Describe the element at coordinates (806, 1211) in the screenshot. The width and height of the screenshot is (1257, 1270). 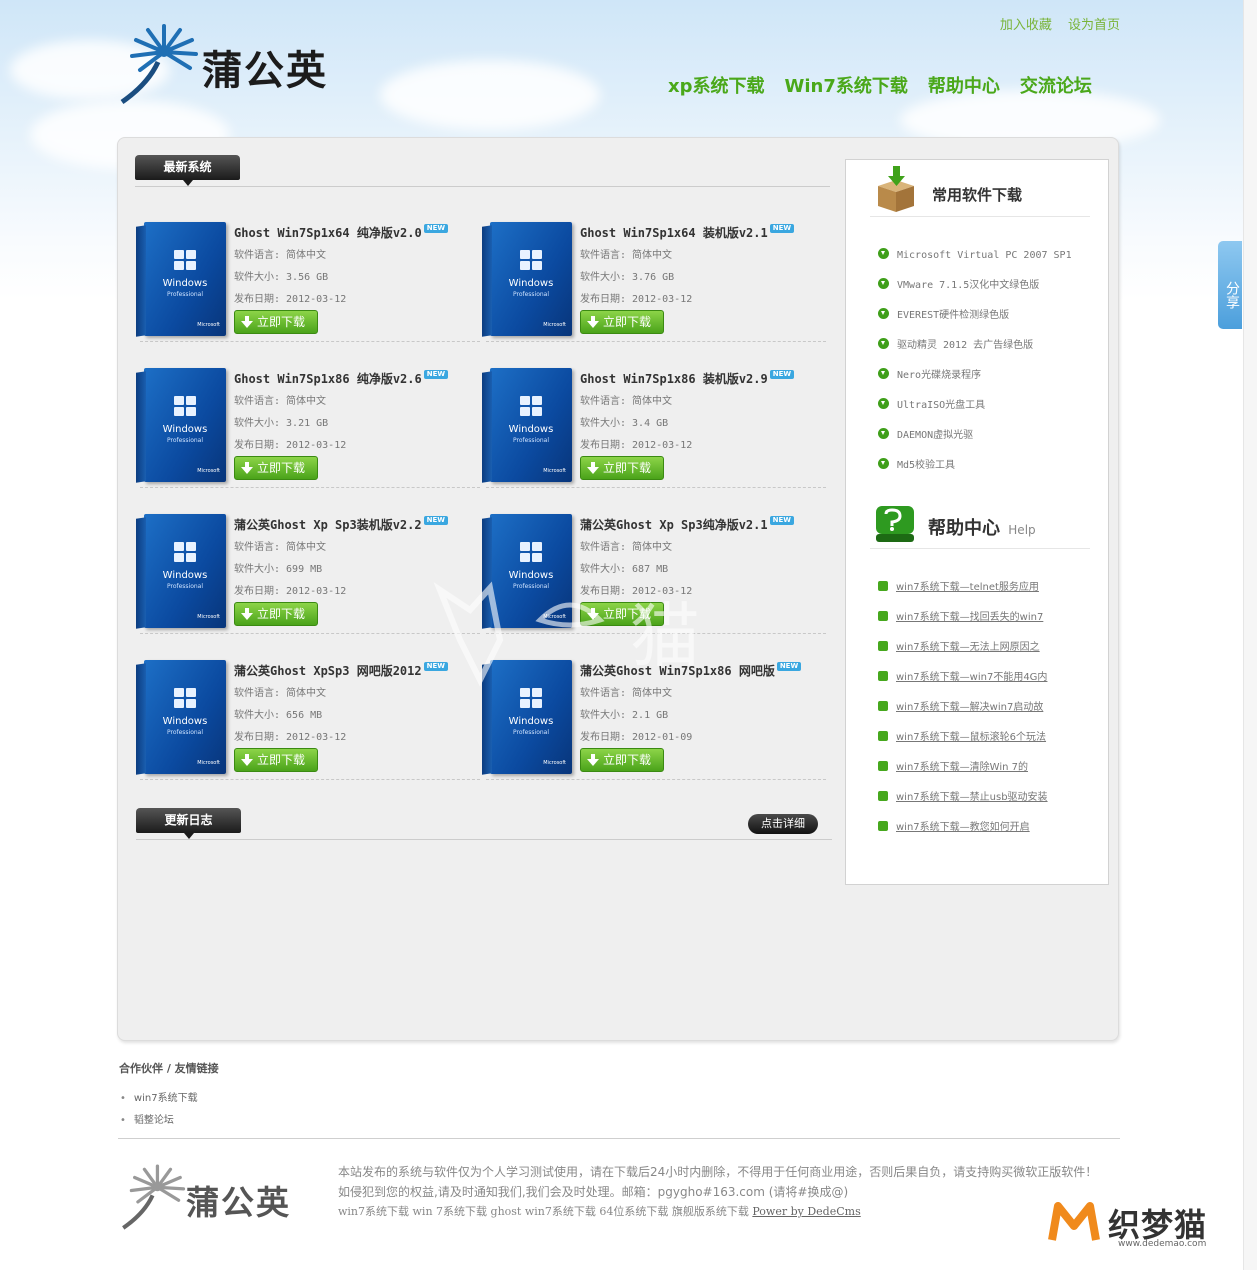
I see `power-by-link: Power by DedeCms` at that location.